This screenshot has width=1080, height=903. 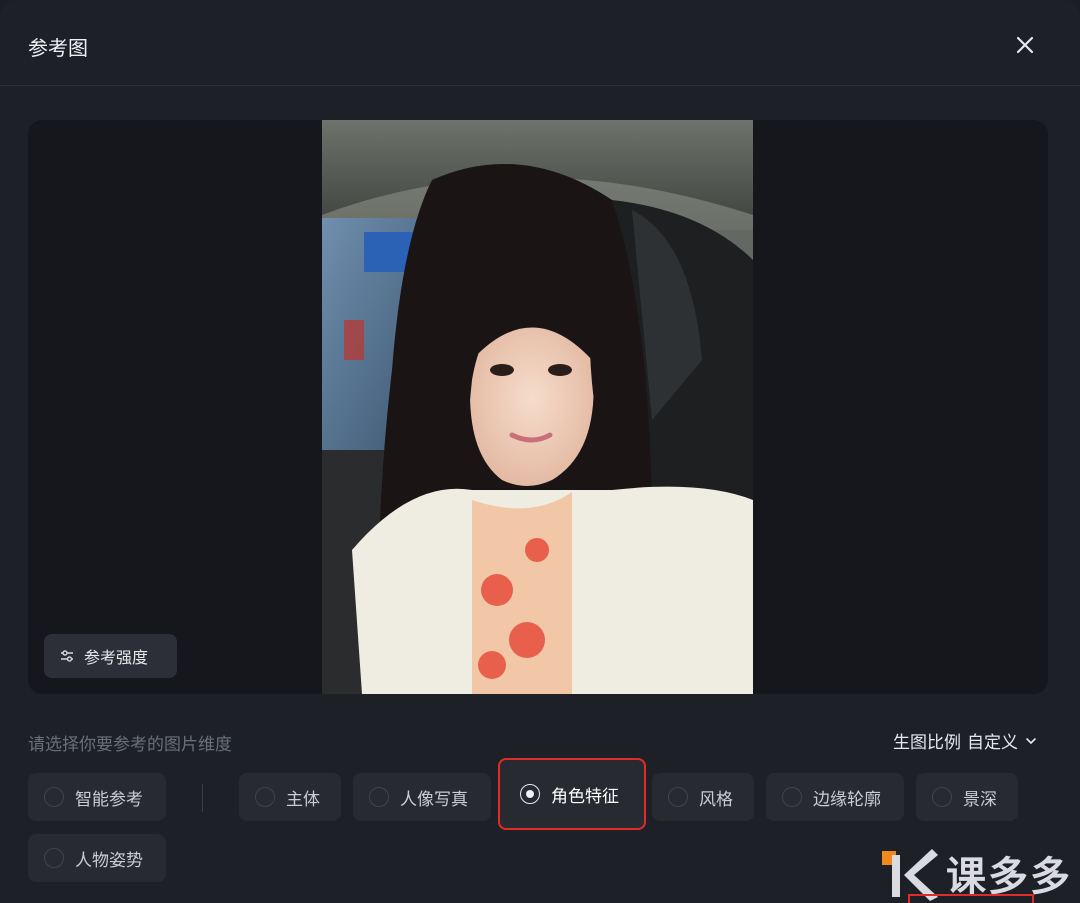 What do you see at coordinates (980, 799) in the screenshot?
I see `option-label: 景深` at bounding box center [980, 799].